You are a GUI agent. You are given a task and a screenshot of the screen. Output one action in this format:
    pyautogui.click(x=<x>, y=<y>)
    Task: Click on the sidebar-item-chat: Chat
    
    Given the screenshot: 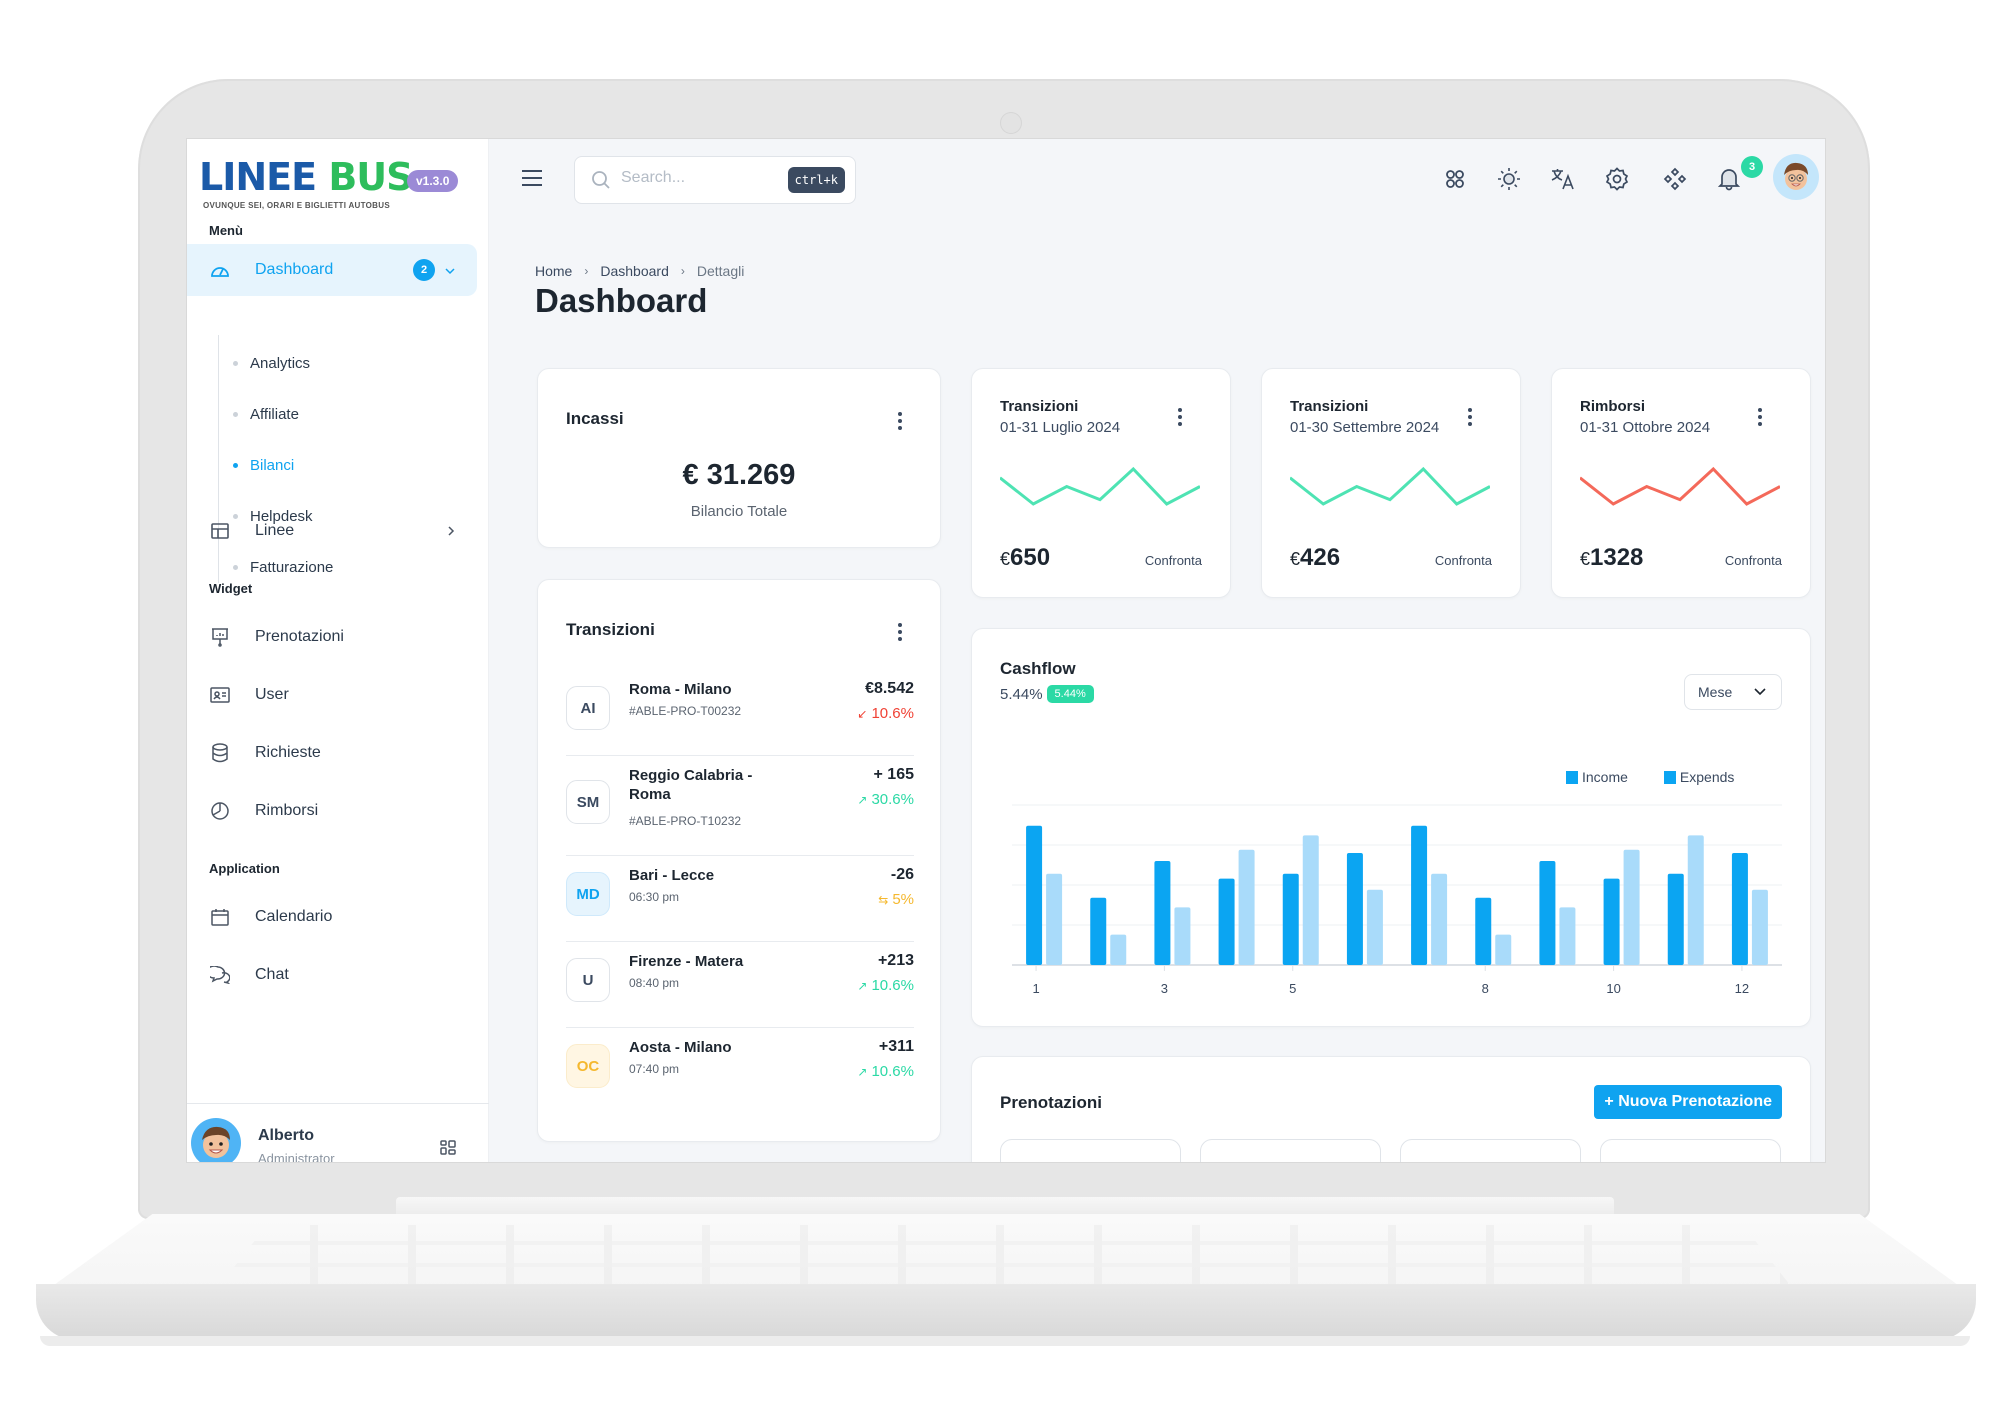 What is the action you would take?
    pyautogui.click(x=332, y=975)
    